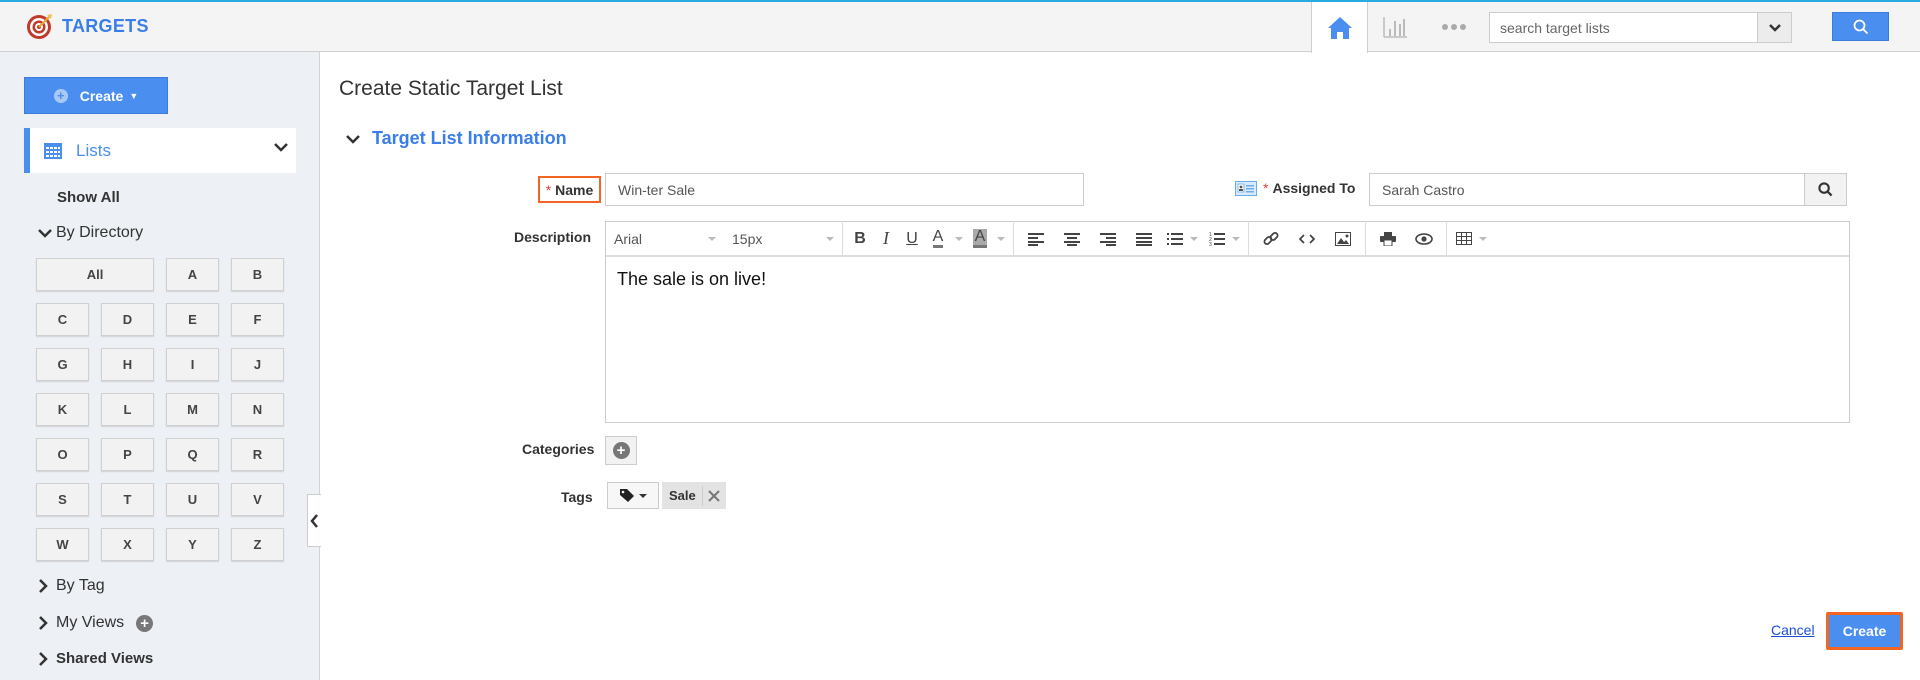 The image size is (1920, 680). I want to click on align-center-icon, so click(1072, 239).